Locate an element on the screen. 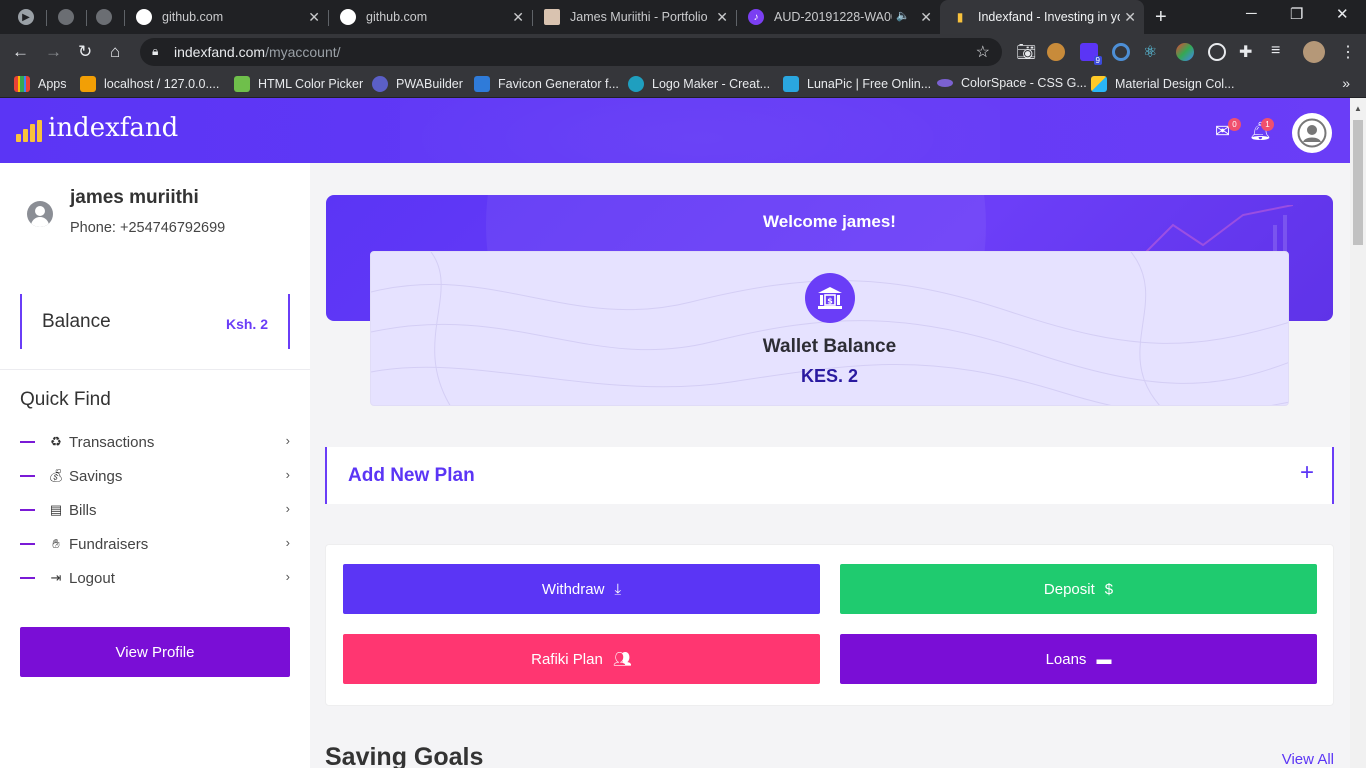 This screenshot has height=768, width=1366. page-scrollbar: ▲ is located at coordinates (1358, 433).